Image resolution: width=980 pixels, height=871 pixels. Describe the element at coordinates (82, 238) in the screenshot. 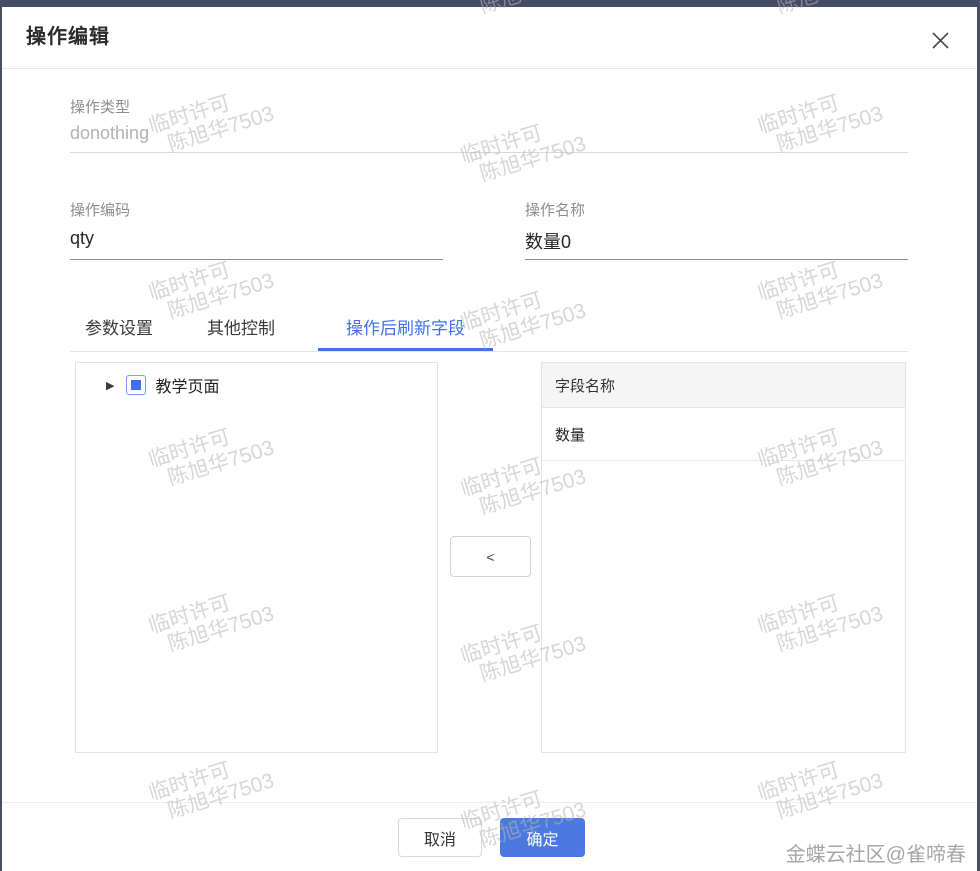

I see `operation-code-input: qty` at that location.